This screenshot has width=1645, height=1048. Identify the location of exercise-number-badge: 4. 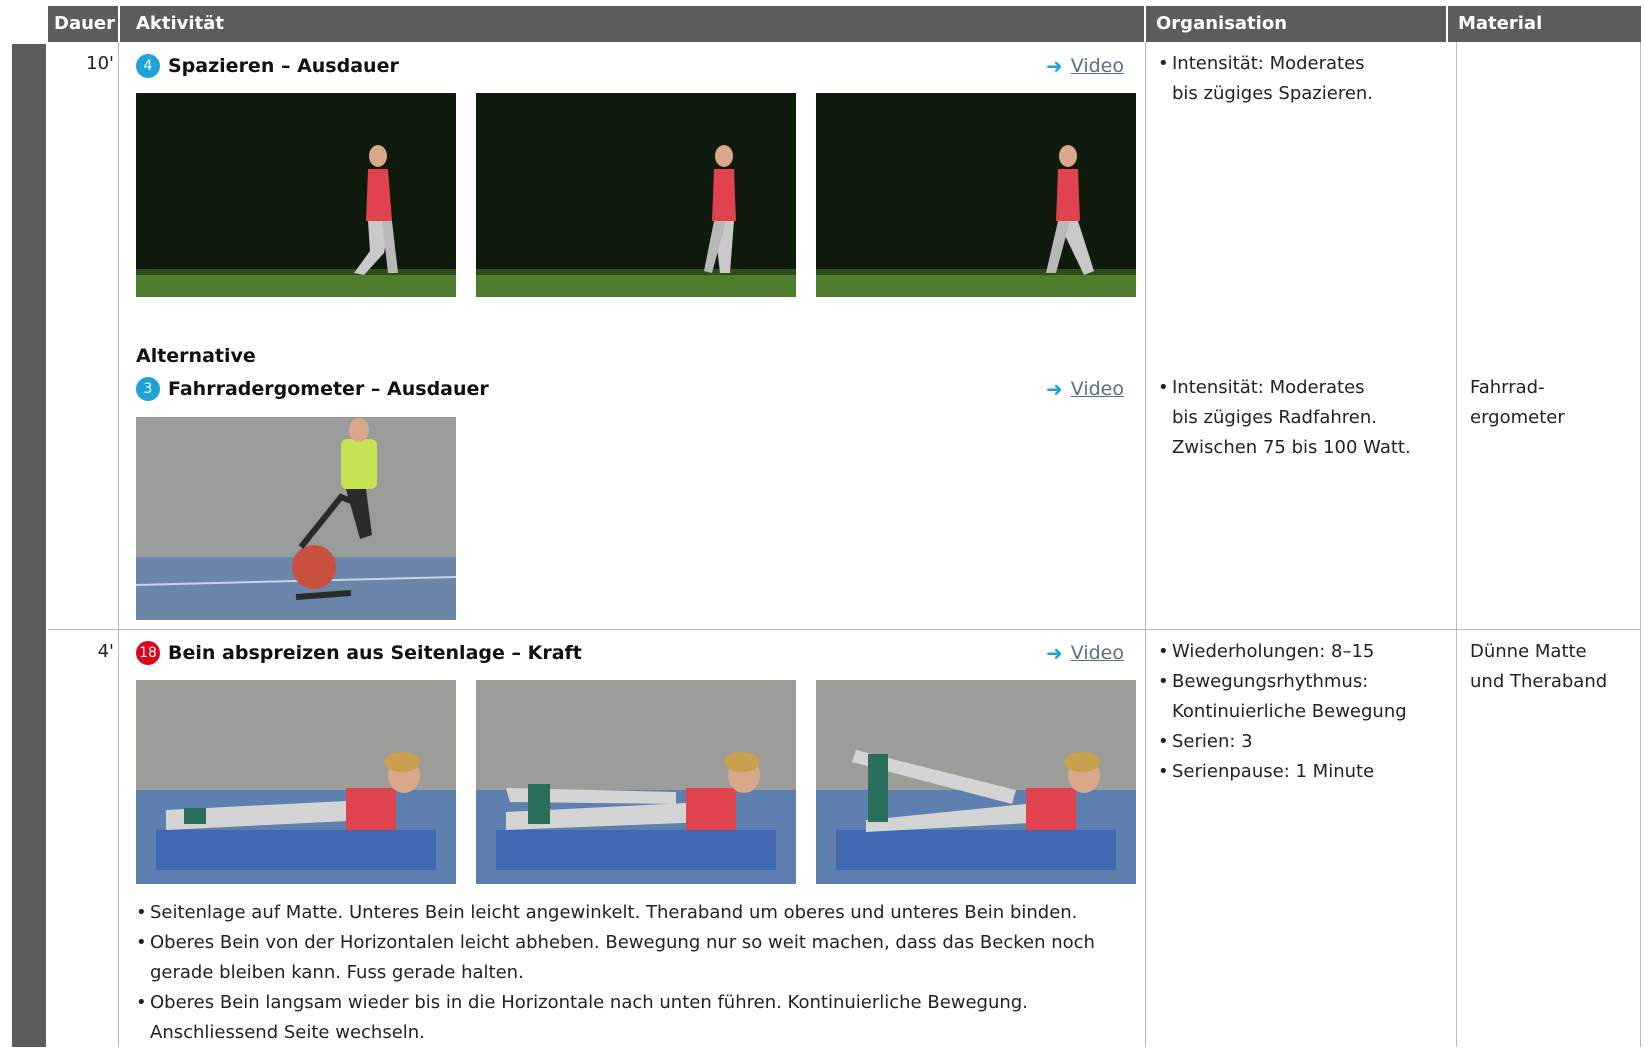
(148, 66).